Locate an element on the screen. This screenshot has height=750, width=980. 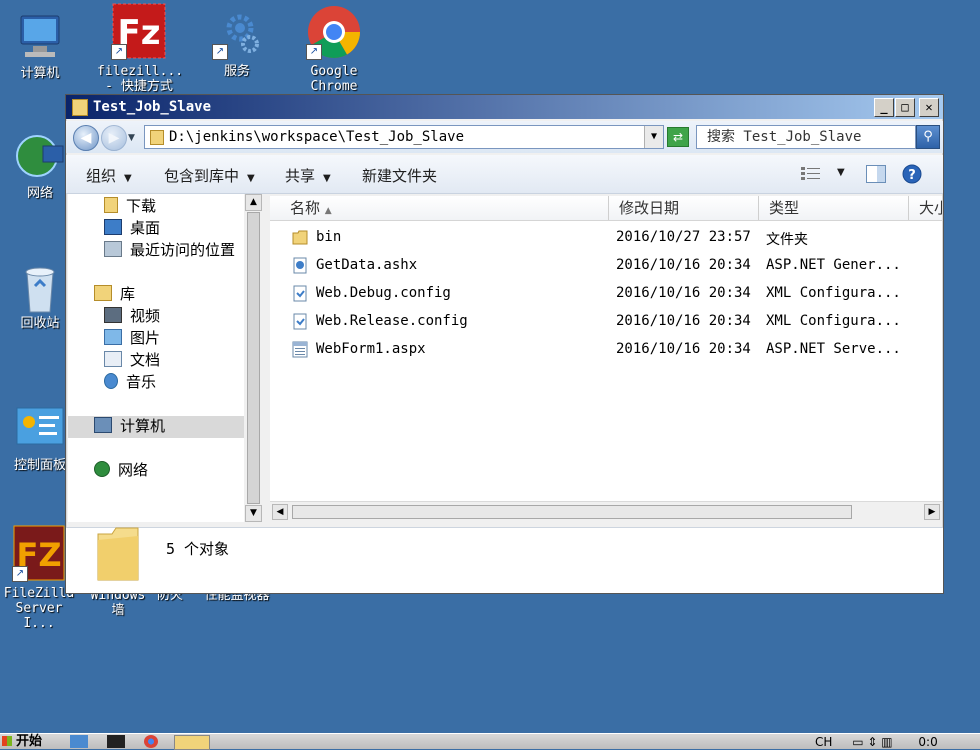
maximize-button: □ is located at coordinates (905, 107).